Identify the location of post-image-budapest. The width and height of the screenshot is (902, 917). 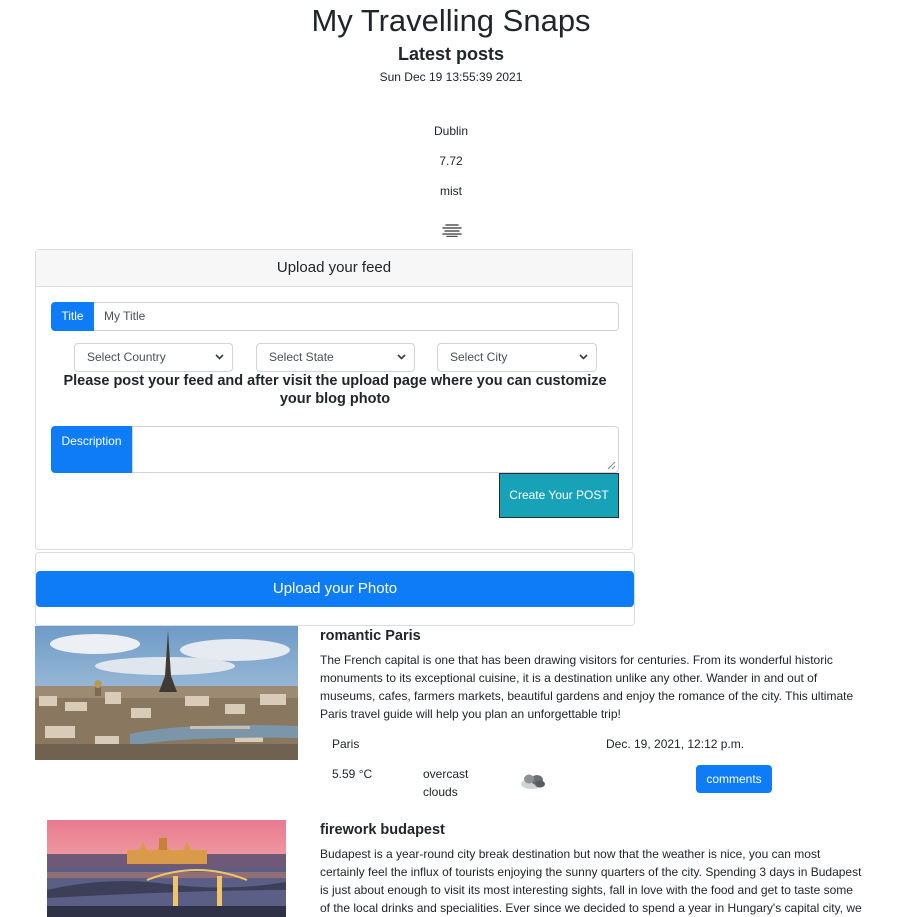
(166, 868).